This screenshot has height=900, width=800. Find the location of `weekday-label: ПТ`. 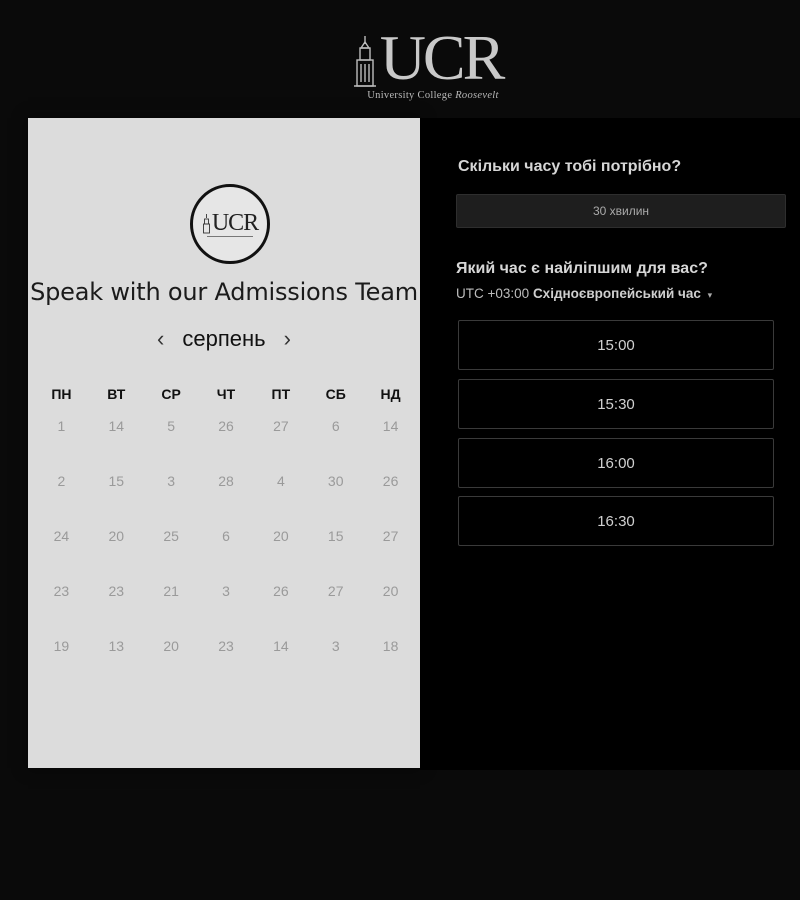

weekday-label: ПТ is located at coordinates (281, 394).